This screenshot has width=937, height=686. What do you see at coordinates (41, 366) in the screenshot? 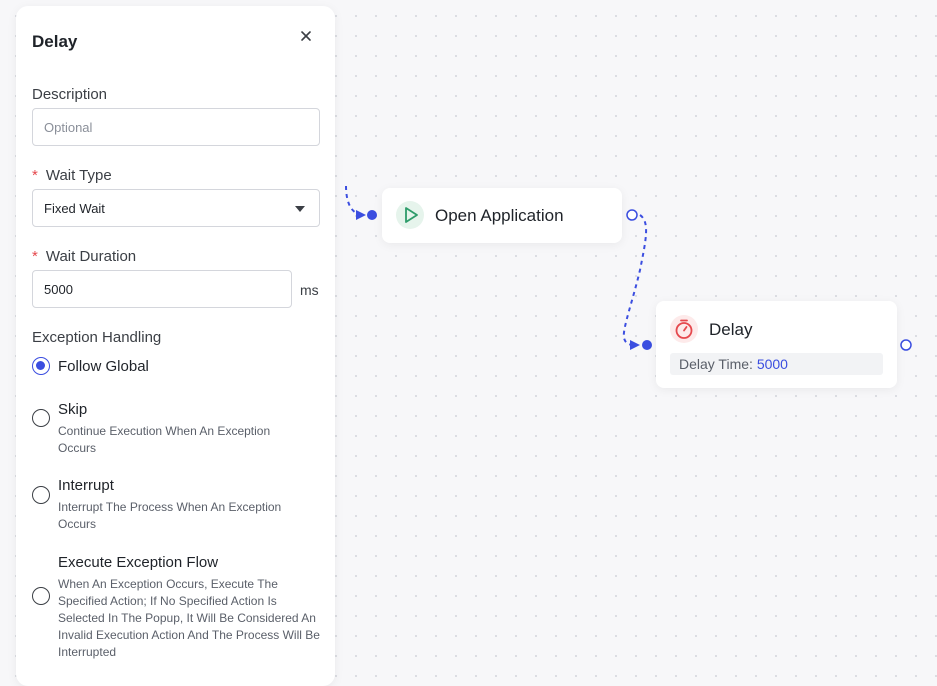
I see `radio-follow-global` at bounding box center [41, 366].